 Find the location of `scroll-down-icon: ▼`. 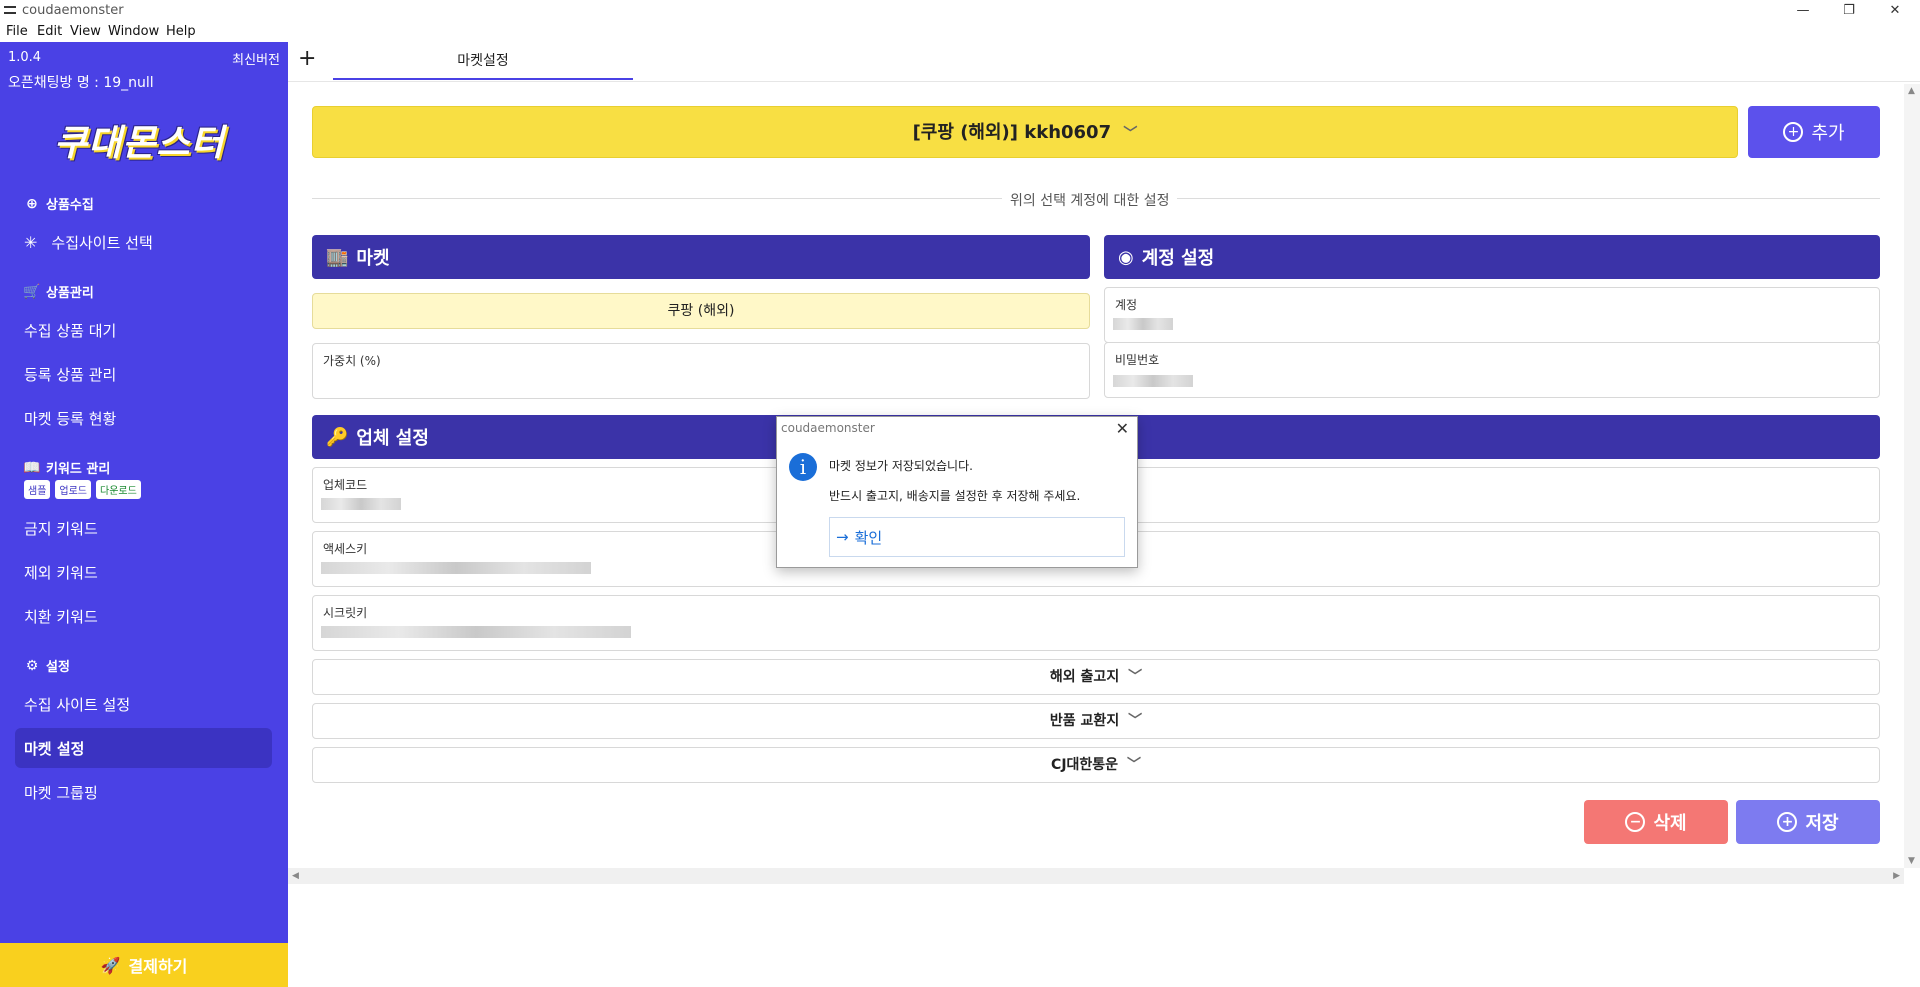

scroll-down-icon: ▼ is located at coordinates (1911, 861).